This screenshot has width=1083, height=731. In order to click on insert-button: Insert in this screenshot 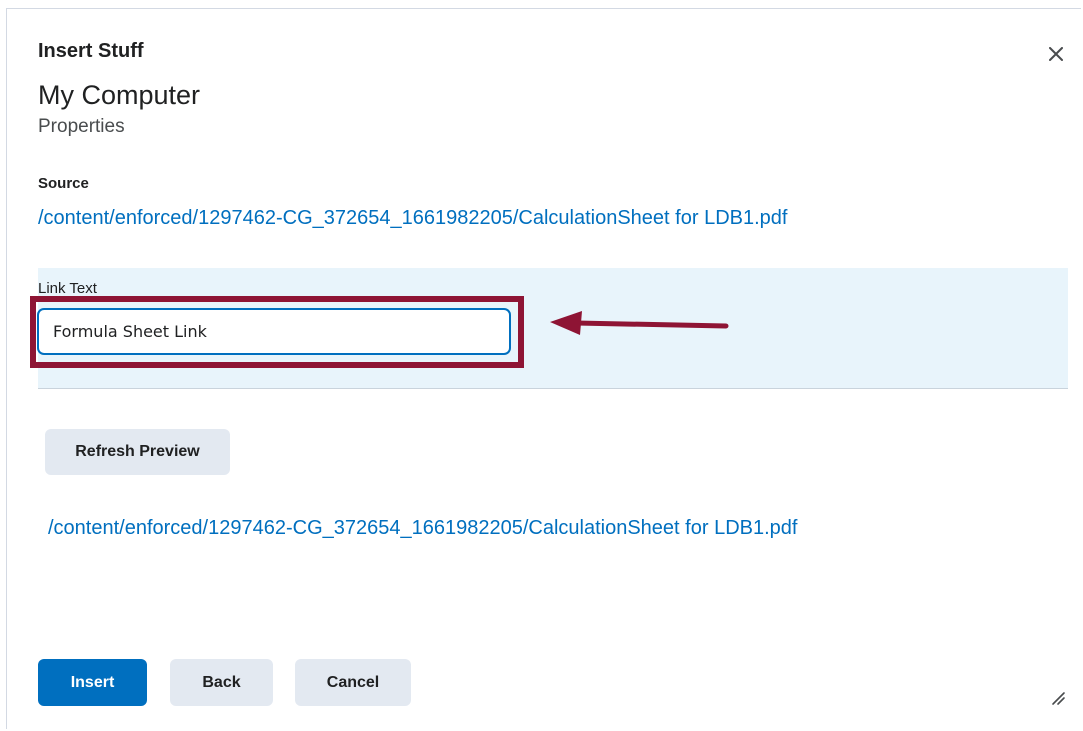, I will do `click(92, 682)`.